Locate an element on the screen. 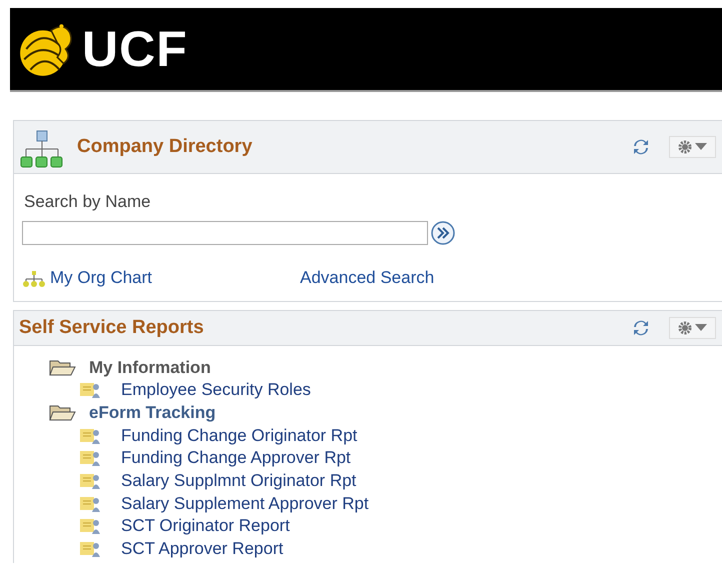 Image resolution: width=722 pixels, height=567 pixels. panel-title: Company Directory is located at coordinates (164, 147).